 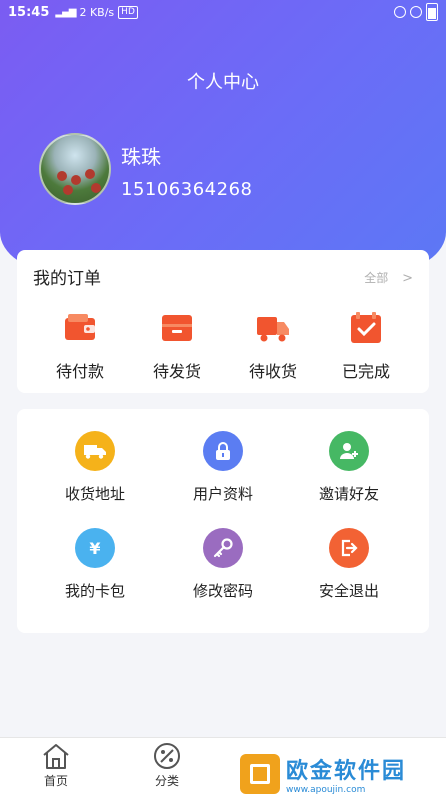 What do you see at coordinates (94, 494) in the screenshot?
I see `tool-label: 收货地址` at bounding box center [94, 494].